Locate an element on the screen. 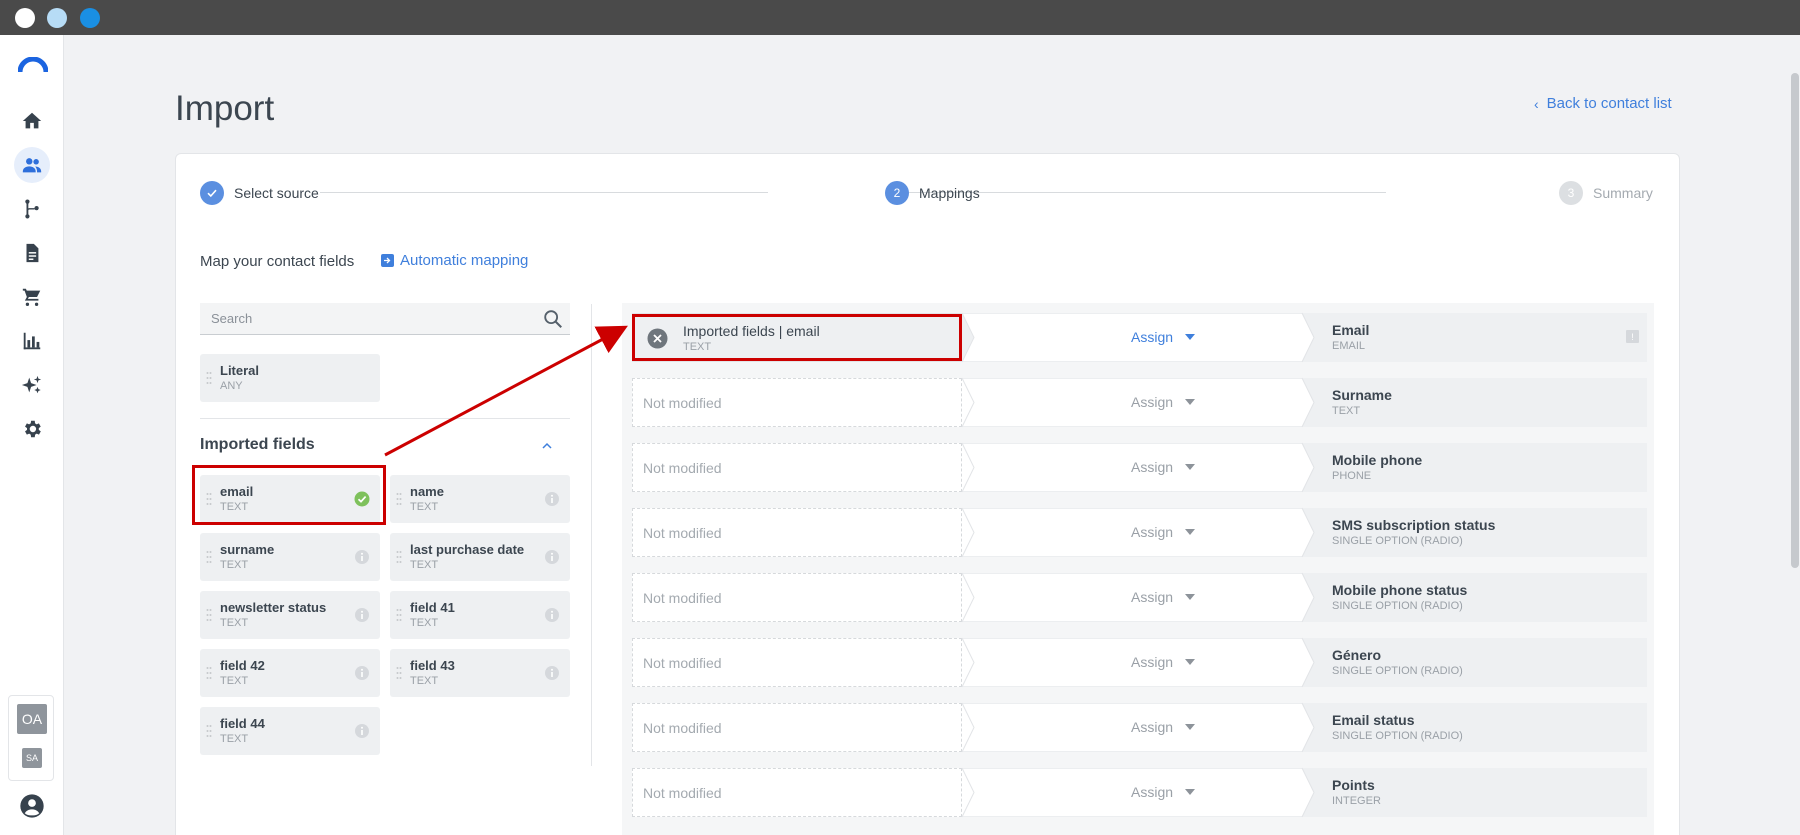 The height and width of the screenshot is (835, 1800). back-to-contact-list-link: ‹ Back to contact list is located at coordinates (1603, 103).